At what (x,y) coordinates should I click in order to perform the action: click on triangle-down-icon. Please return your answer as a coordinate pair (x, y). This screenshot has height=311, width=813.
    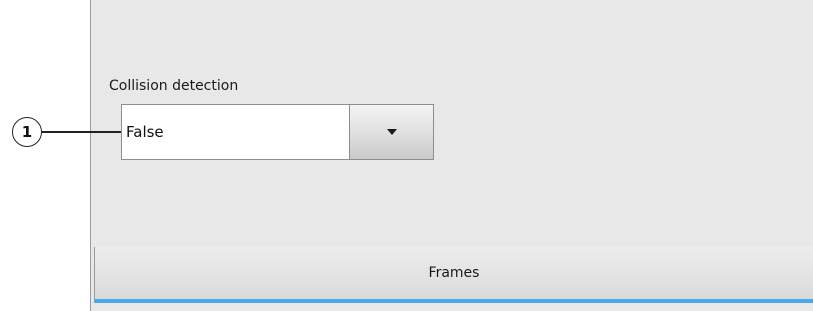
    Looking at the image, I should click on (391, 132).